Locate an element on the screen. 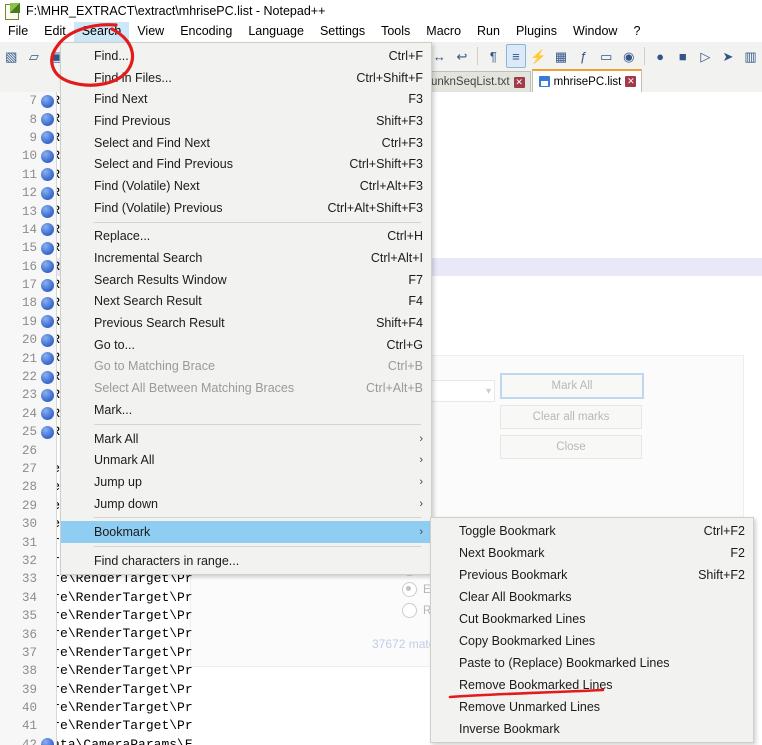 This screenshot has width=762, height=745. line-number-row: 31 is located at coordinates (28, 542).